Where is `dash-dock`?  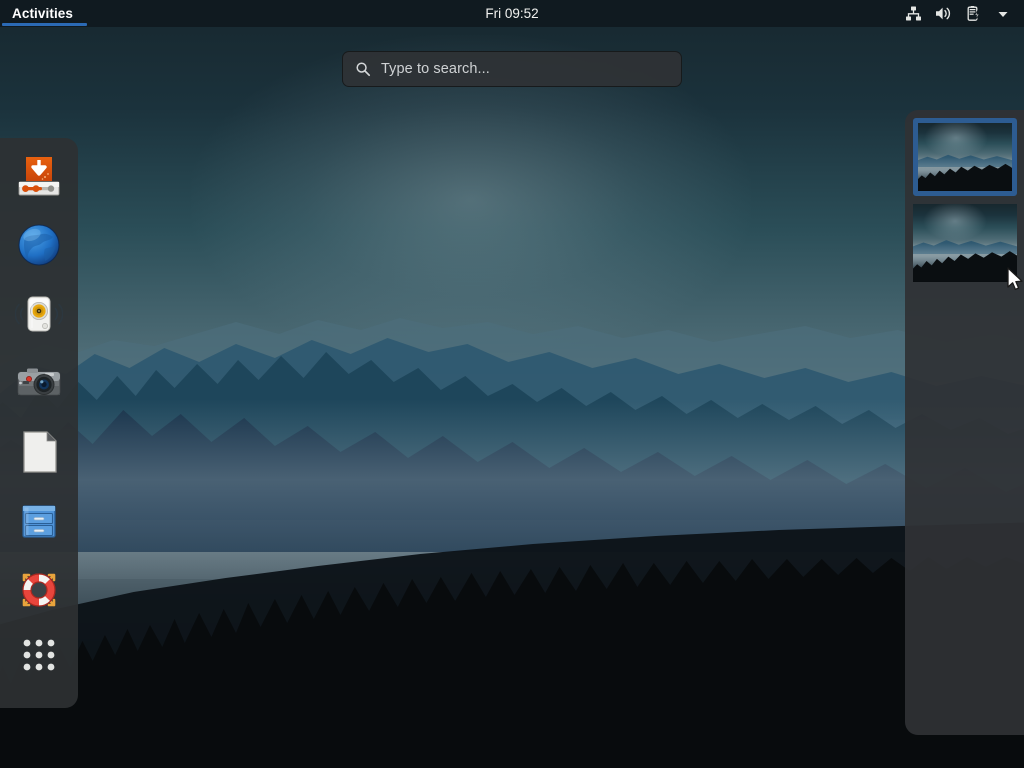 dash-dock is located at coordinates (39, 423).